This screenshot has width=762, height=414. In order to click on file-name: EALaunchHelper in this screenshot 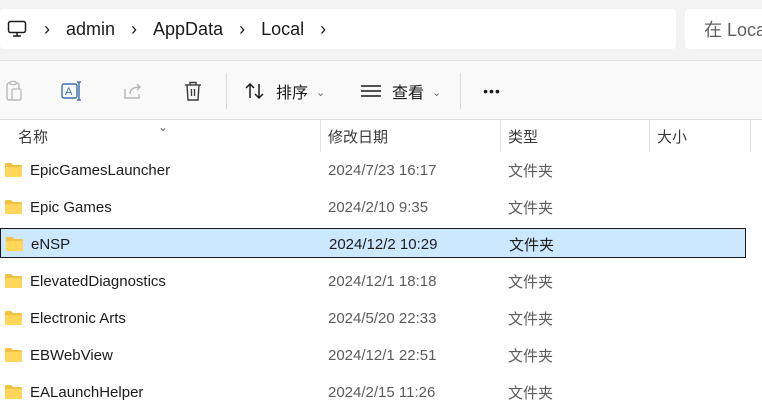, I will do `click(87, 392)`.